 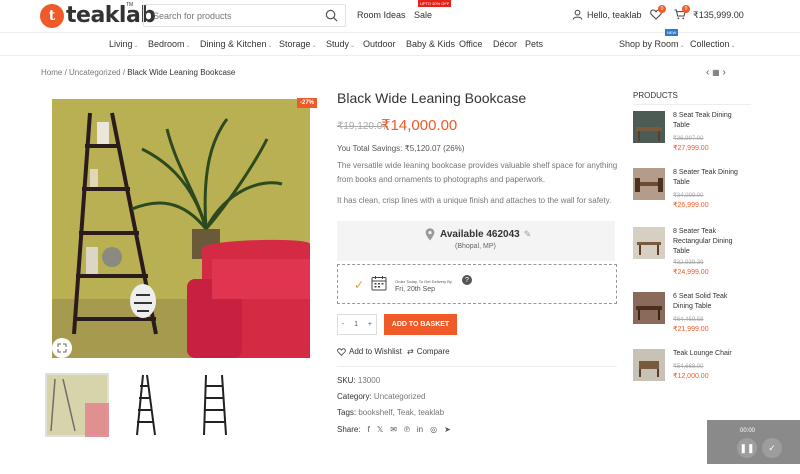 What do you see at coordinates (723, 72) in the screenshot?
I see `next-product-icon: ›` at bounding box center [723, 72].